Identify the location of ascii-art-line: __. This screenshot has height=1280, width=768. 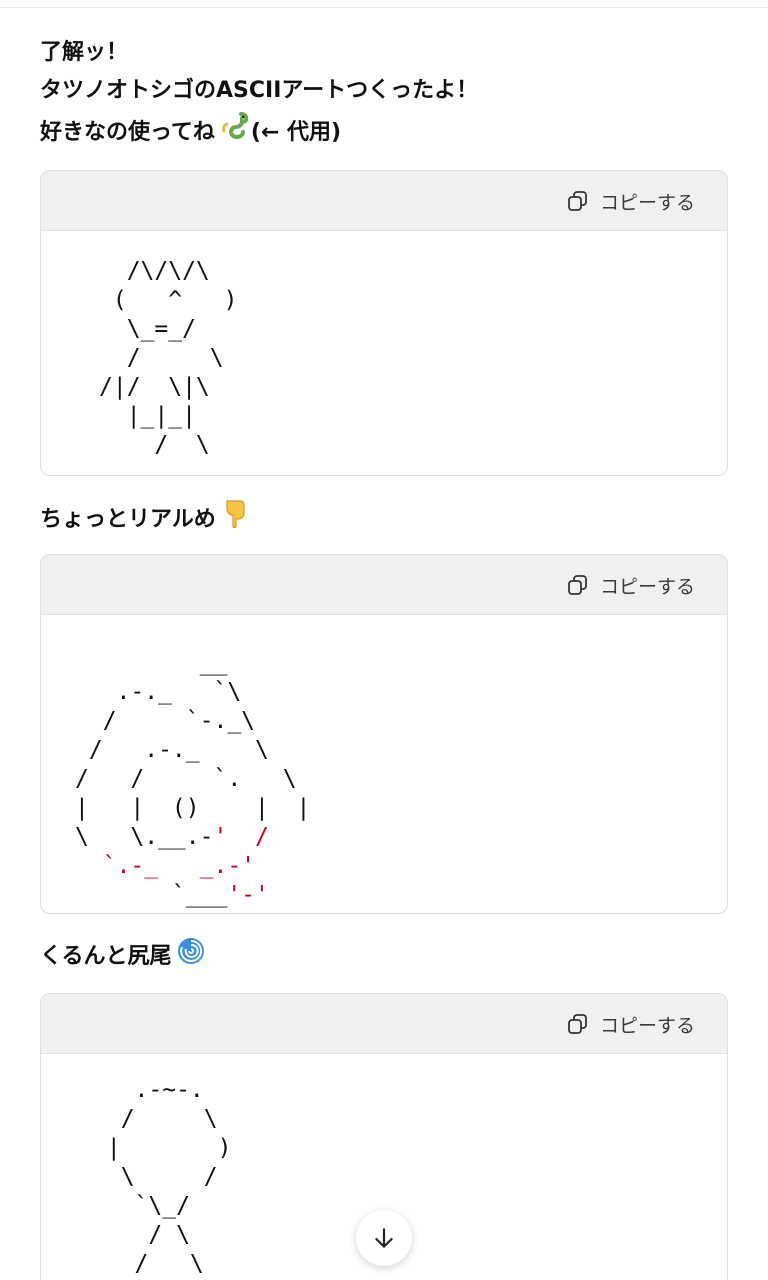
(192, 663).